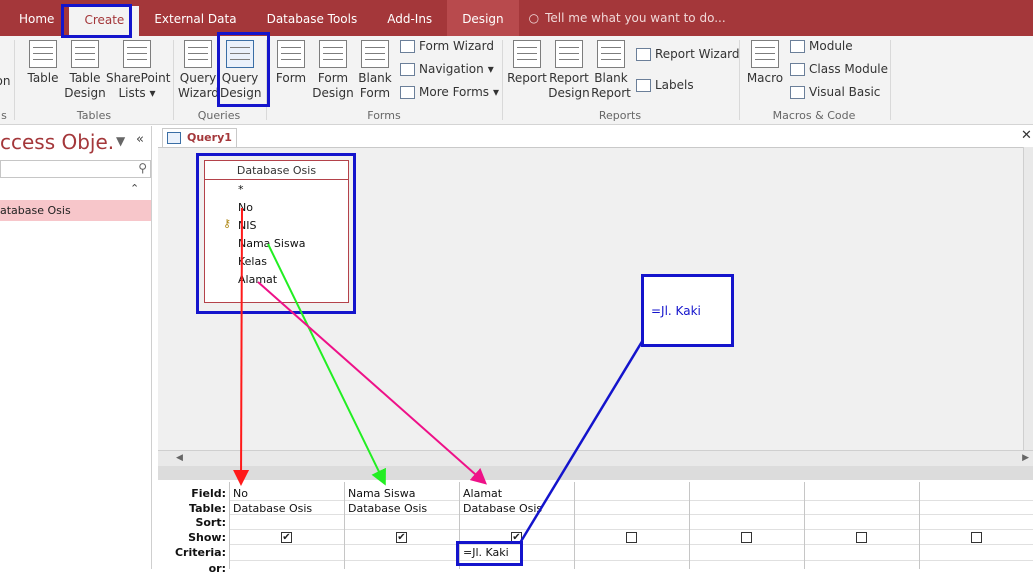 The image size is (1033, 575). I want to click on arrow-alamat, so click(372, 383).